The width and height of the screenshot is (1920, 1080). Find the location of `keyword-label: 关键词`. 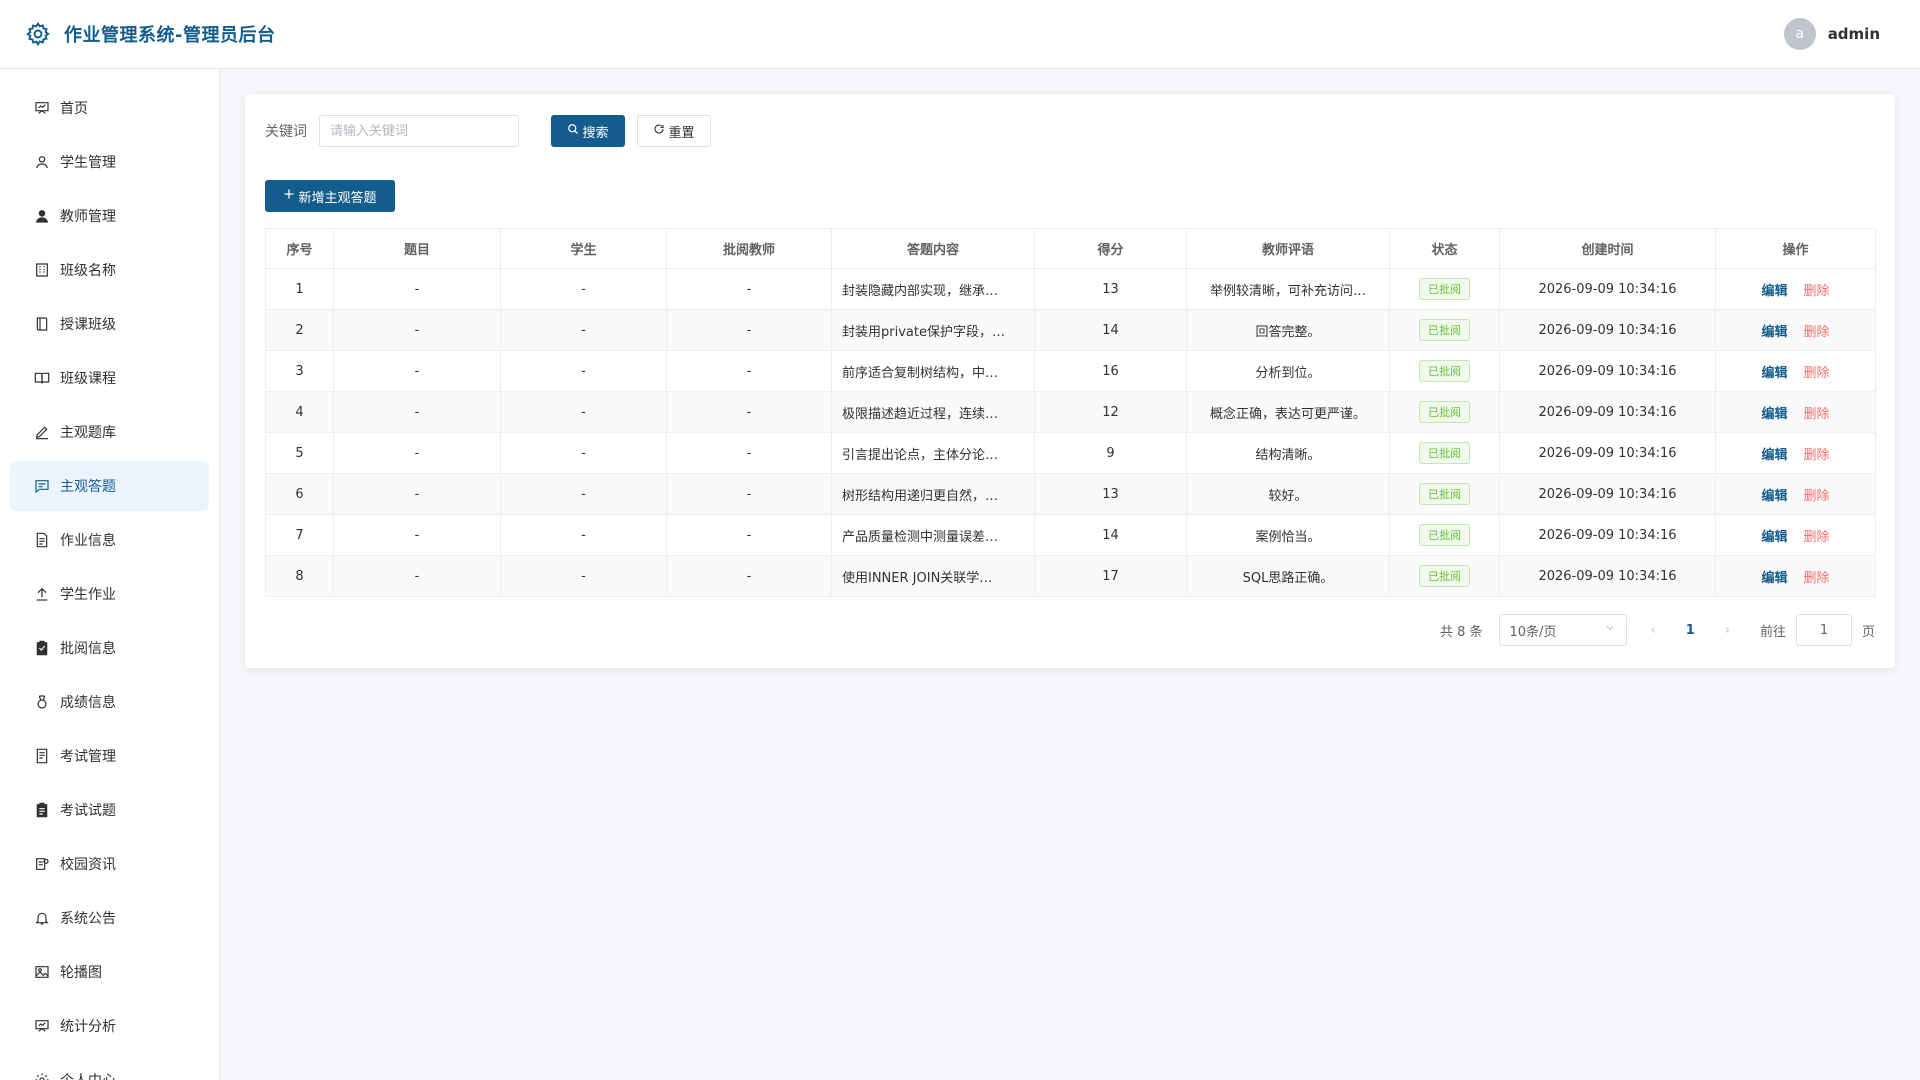

keyword-label: 关键词 is located at coordinates (286, 132).